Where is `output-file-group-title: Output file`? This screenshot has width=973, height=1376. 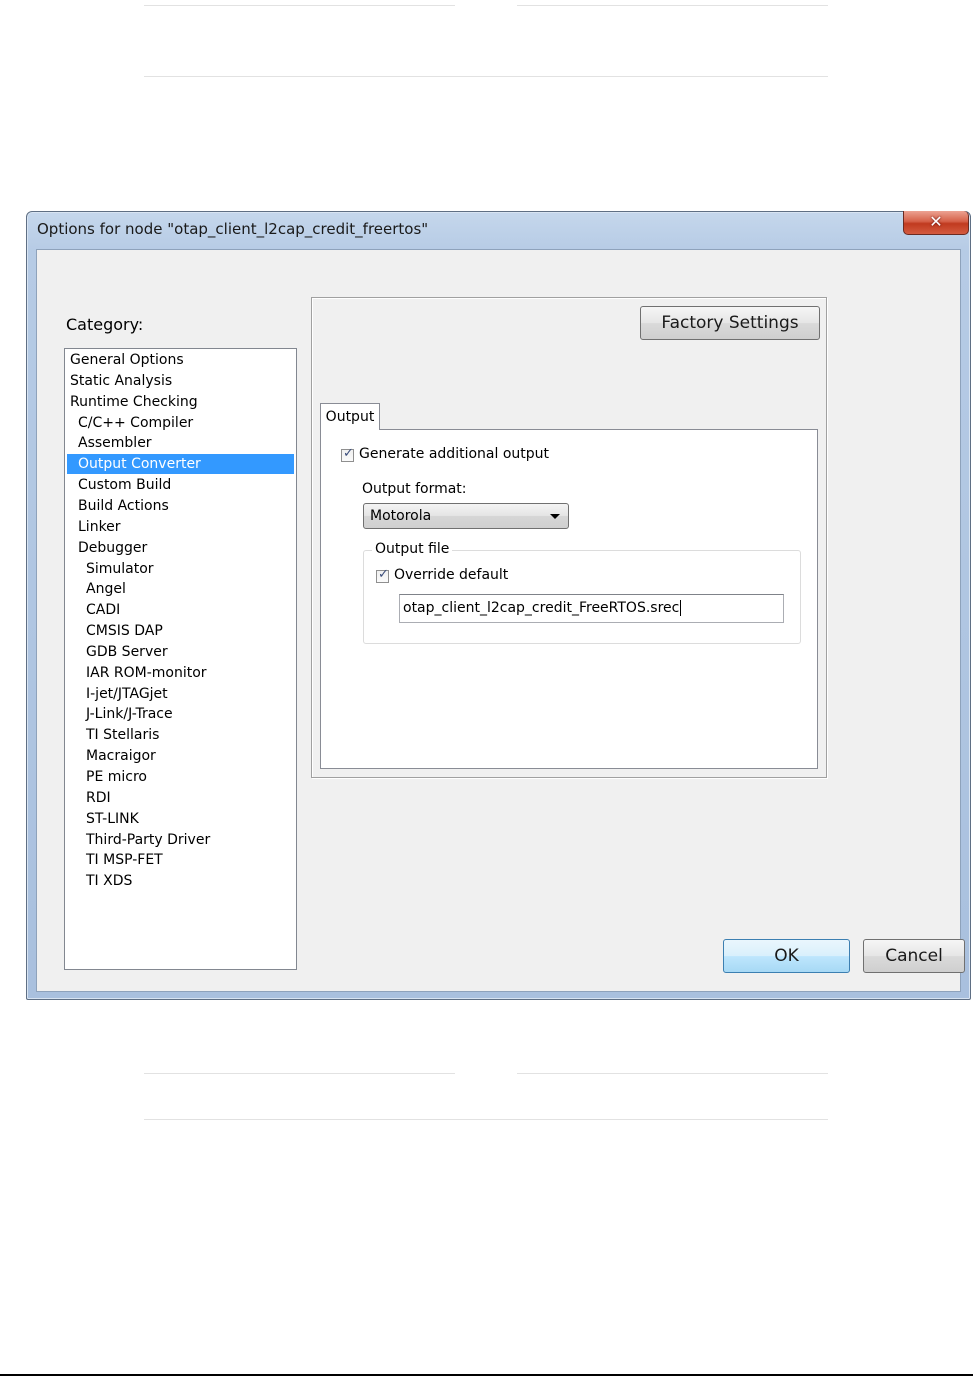
output-file-group-title: Output file is located at coordinates (412, 549).